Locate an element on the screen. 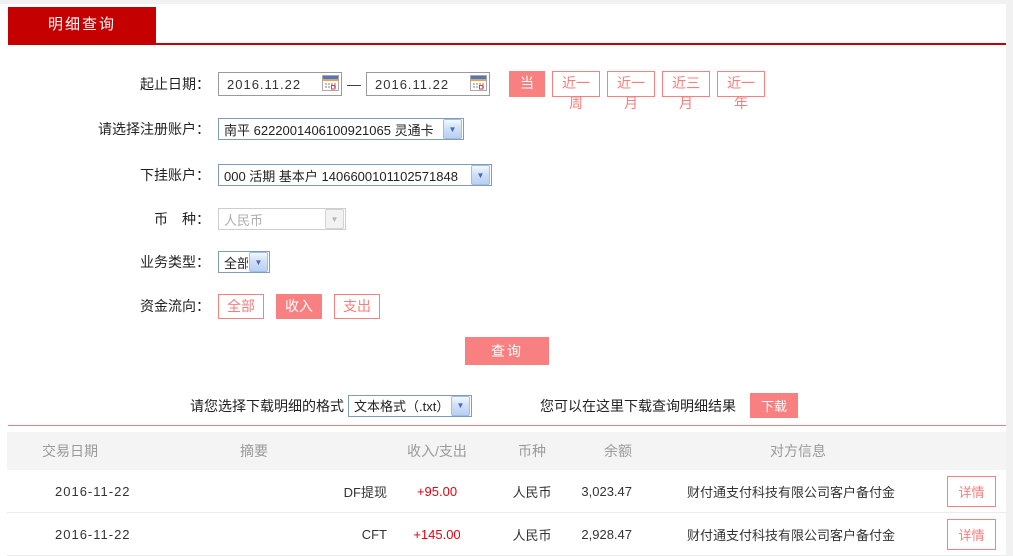 The height and width of the screenshot is (556, 1013). cell-amount: +145.00 is located at coordinates (437, 534).